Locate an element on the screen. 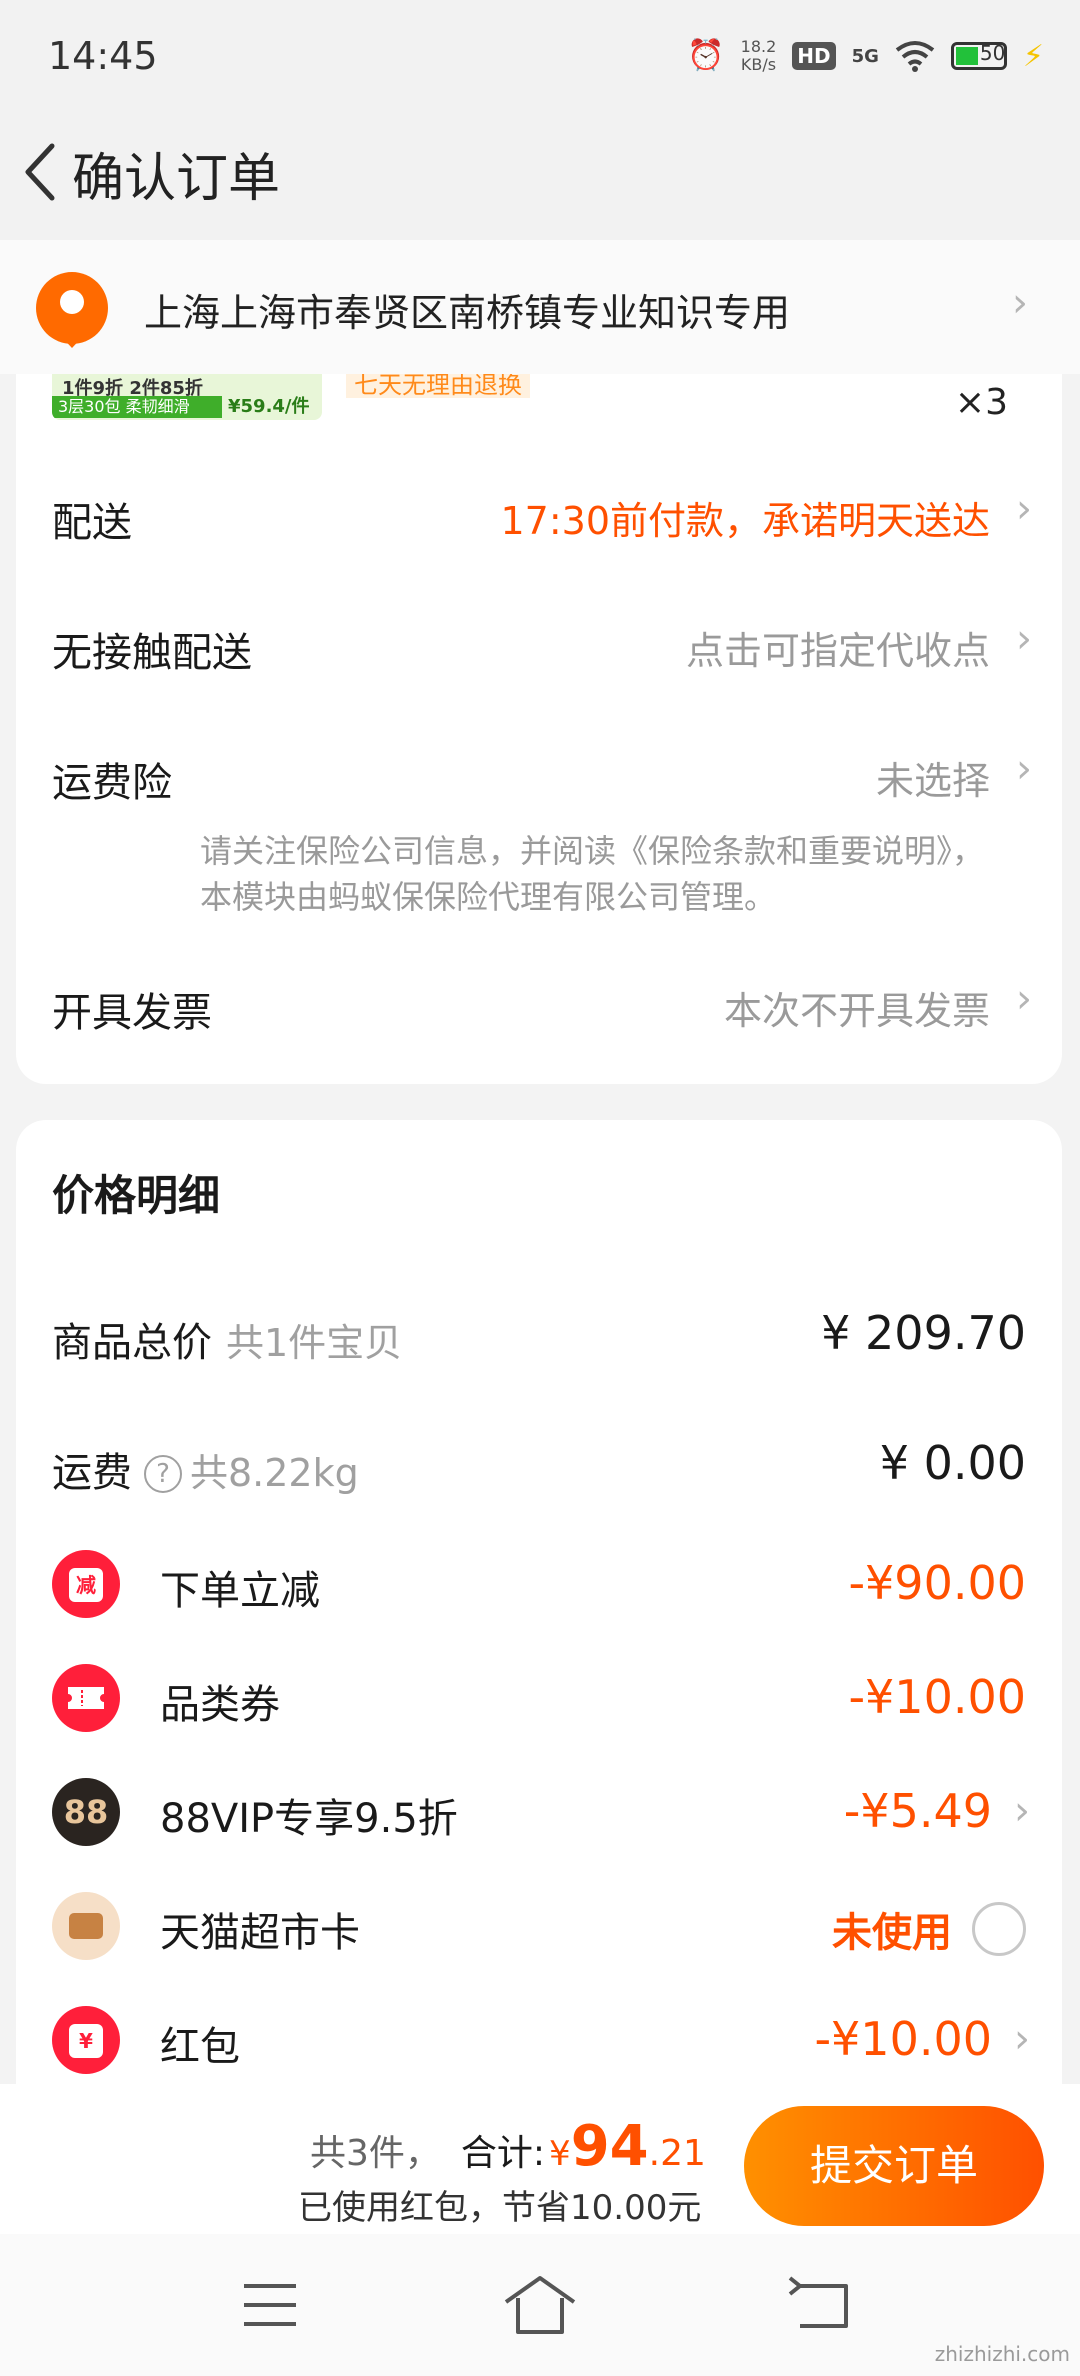  coupon-ticket-icon is located at coordinates (86, 1698).